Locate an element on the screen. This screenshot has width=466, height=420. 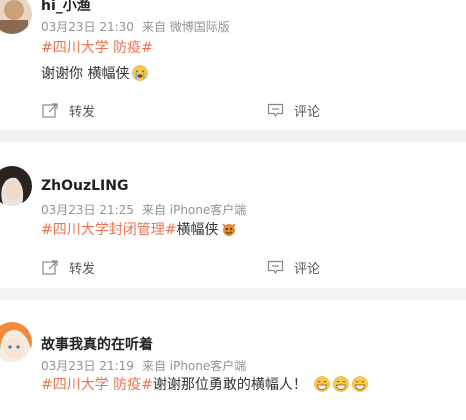
post-topic-line: #四川大学 防疫# is located at coordinates (97, 48).